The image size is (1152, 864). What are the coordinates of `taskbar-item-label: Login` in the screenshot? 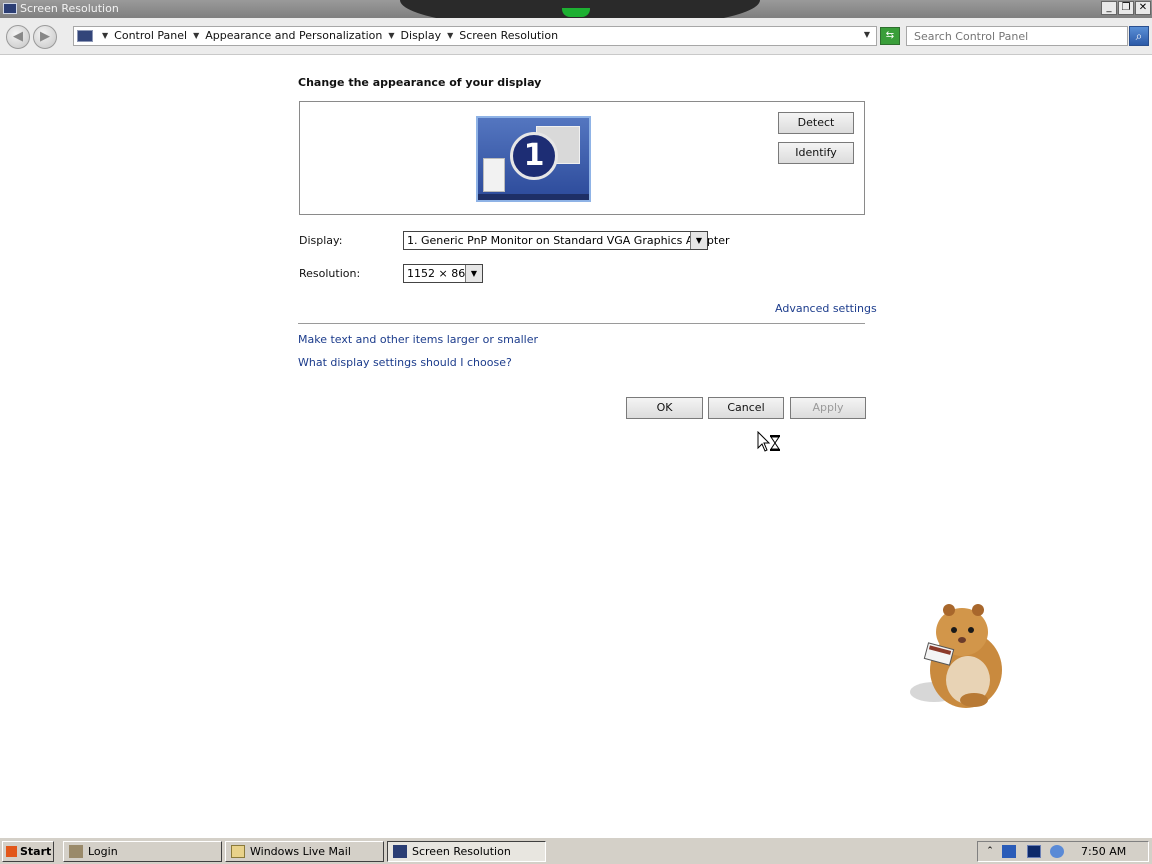 It's located at (103, 851).